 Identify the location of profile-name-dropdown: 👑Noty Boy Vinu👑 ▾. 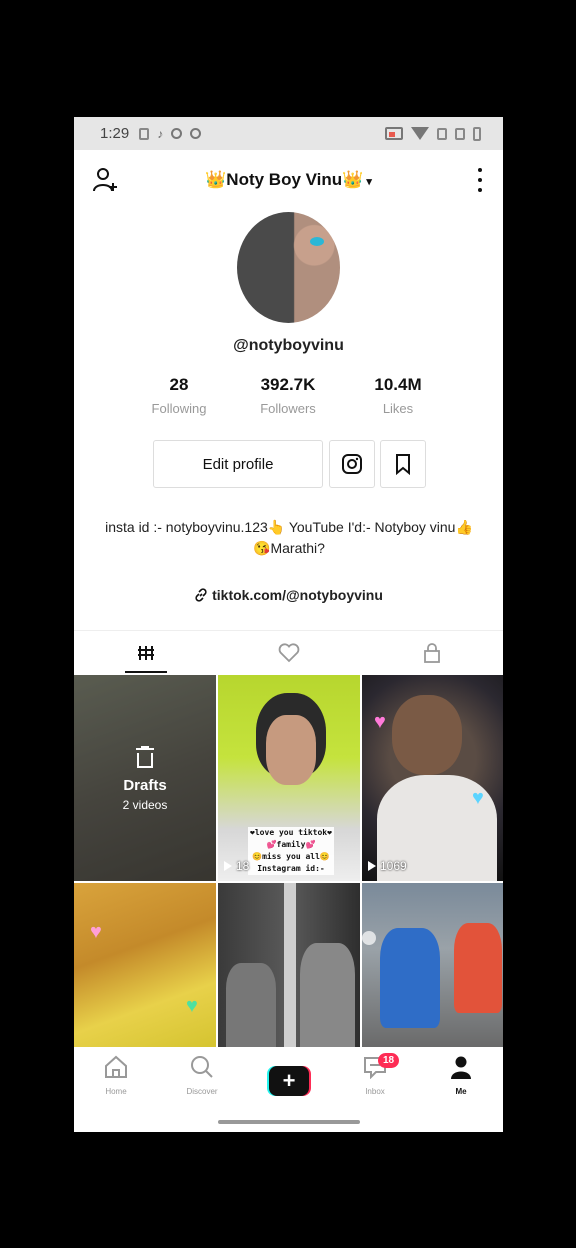
(288, 180).